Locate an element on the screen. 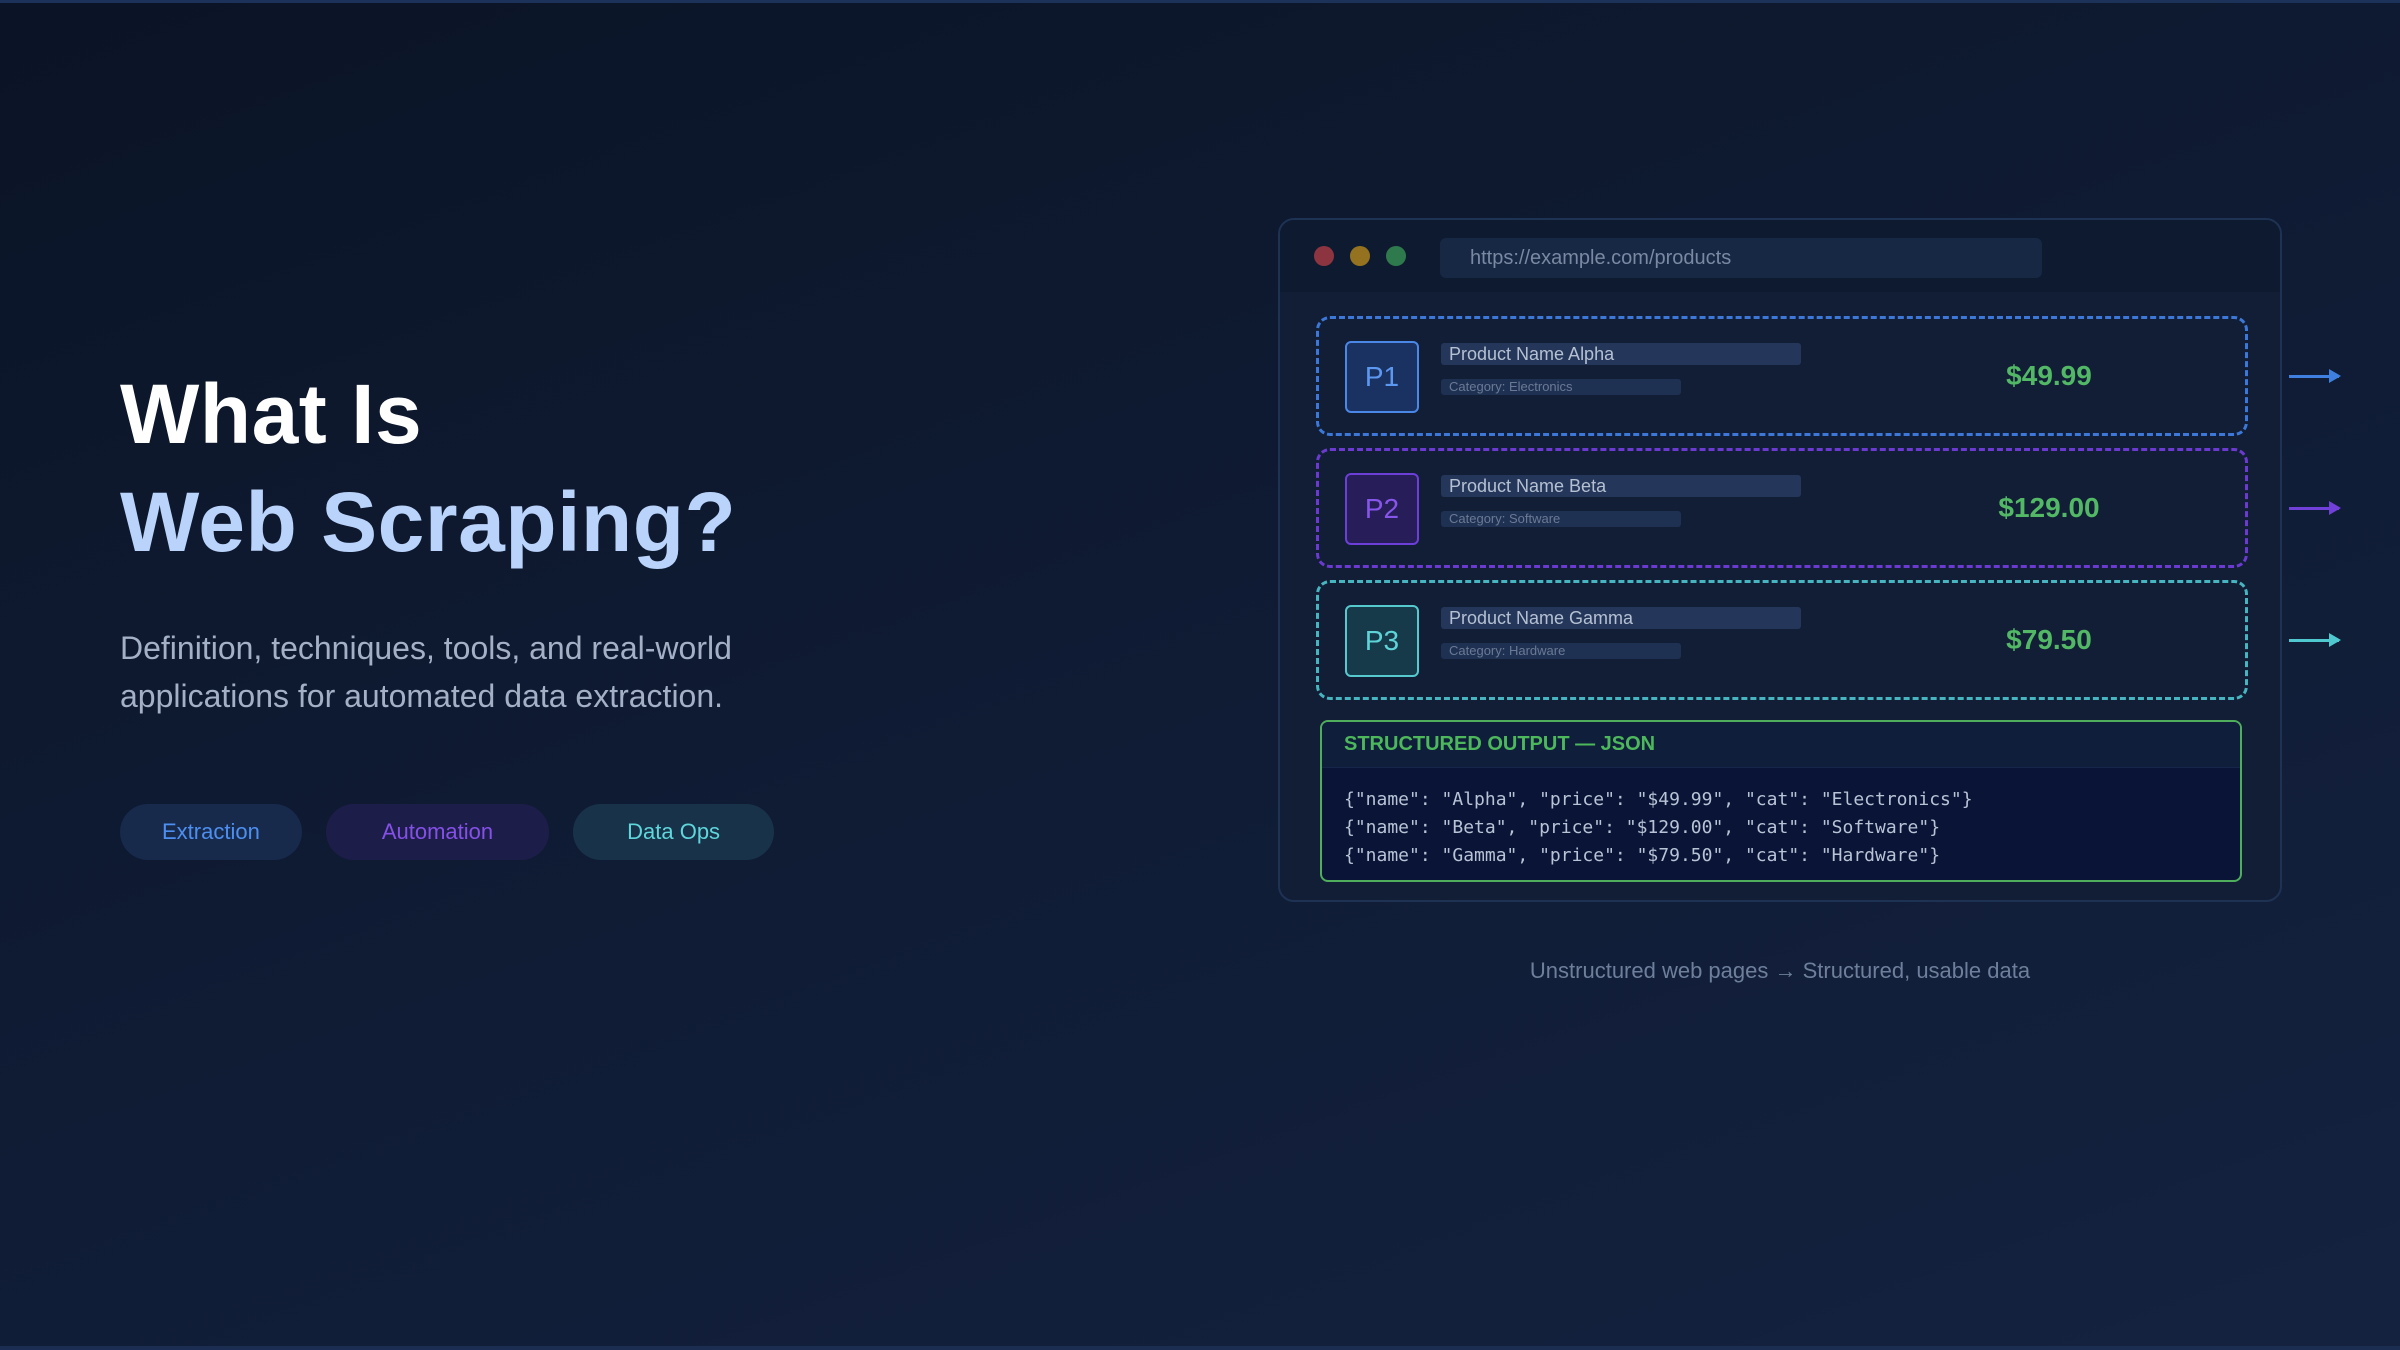 This screenshot has height=1350, width=2400. bottom-edge-line is located at coordinates (1200, 1348).